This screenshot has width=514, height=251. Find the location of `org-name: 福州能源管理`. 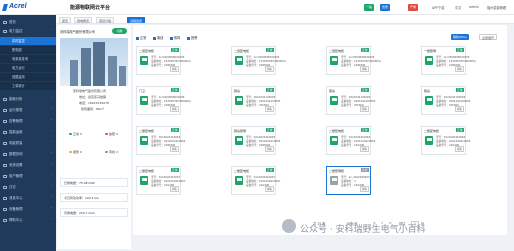

org-name: 福州能源管理 is located at coordinates (496, 7).